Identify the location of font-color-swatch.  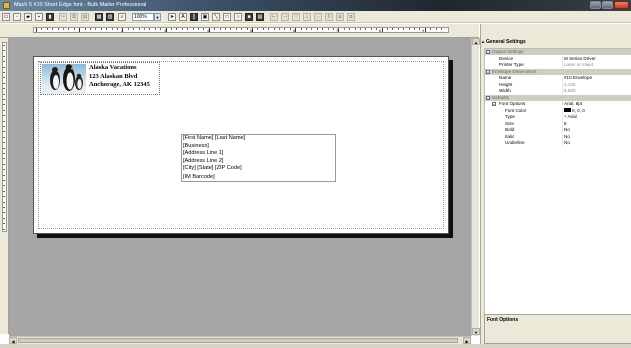
(567, 110).